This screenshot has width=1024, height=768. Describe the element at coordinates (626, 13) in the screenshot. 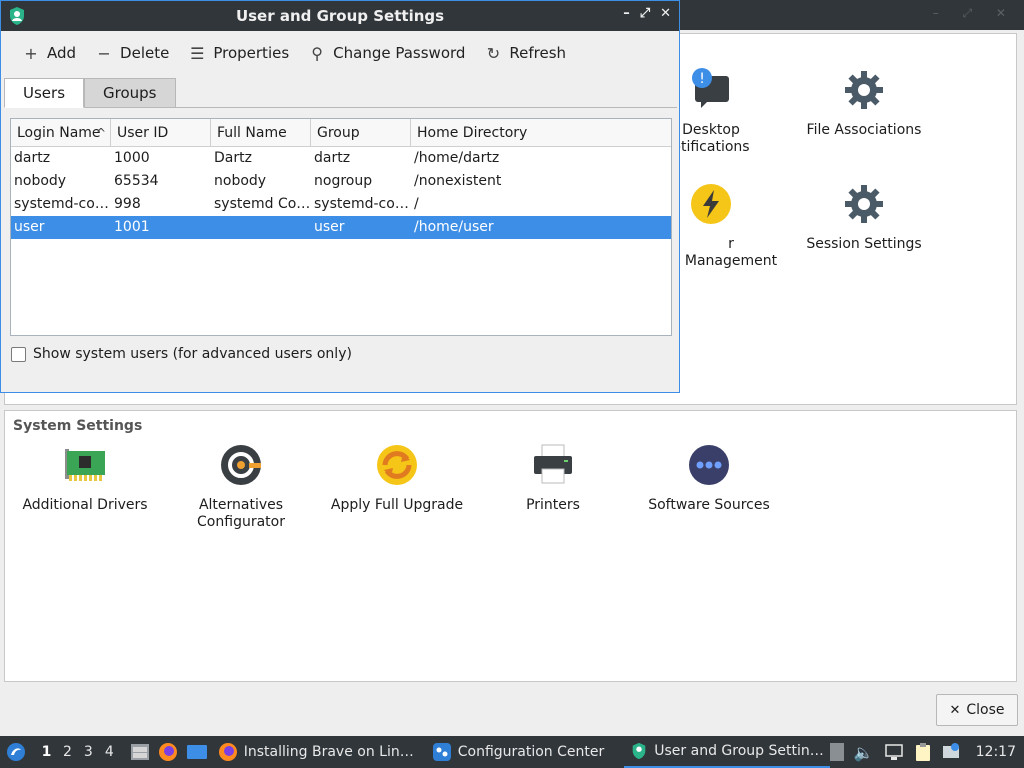

I see `minimize-icon: –` at that location.